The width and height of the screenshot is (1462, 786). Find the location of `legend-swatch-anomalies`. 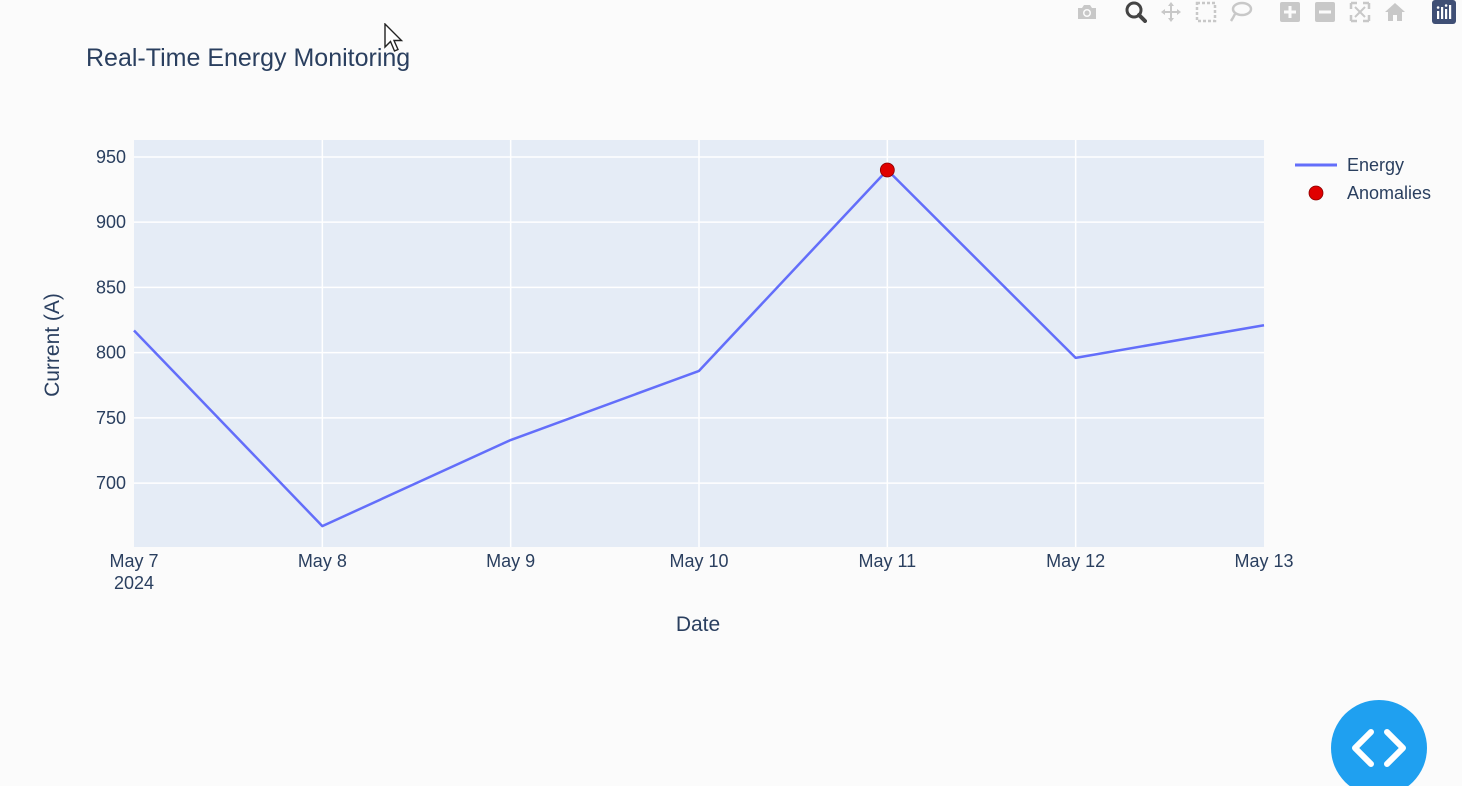

legend-swatch-anomalies is located at coordinates (1316, 193).